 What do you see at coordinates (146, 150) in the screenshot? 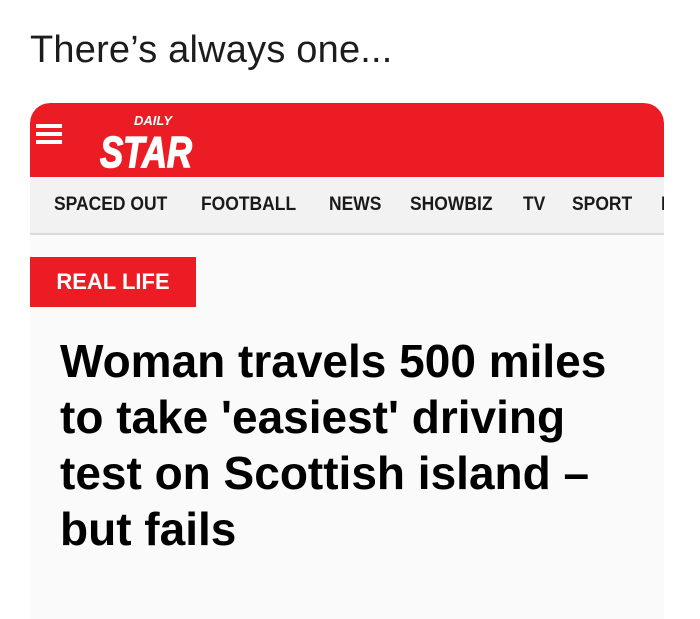
I see `logo-star-text: STAR` at bounding box center [146, 150].